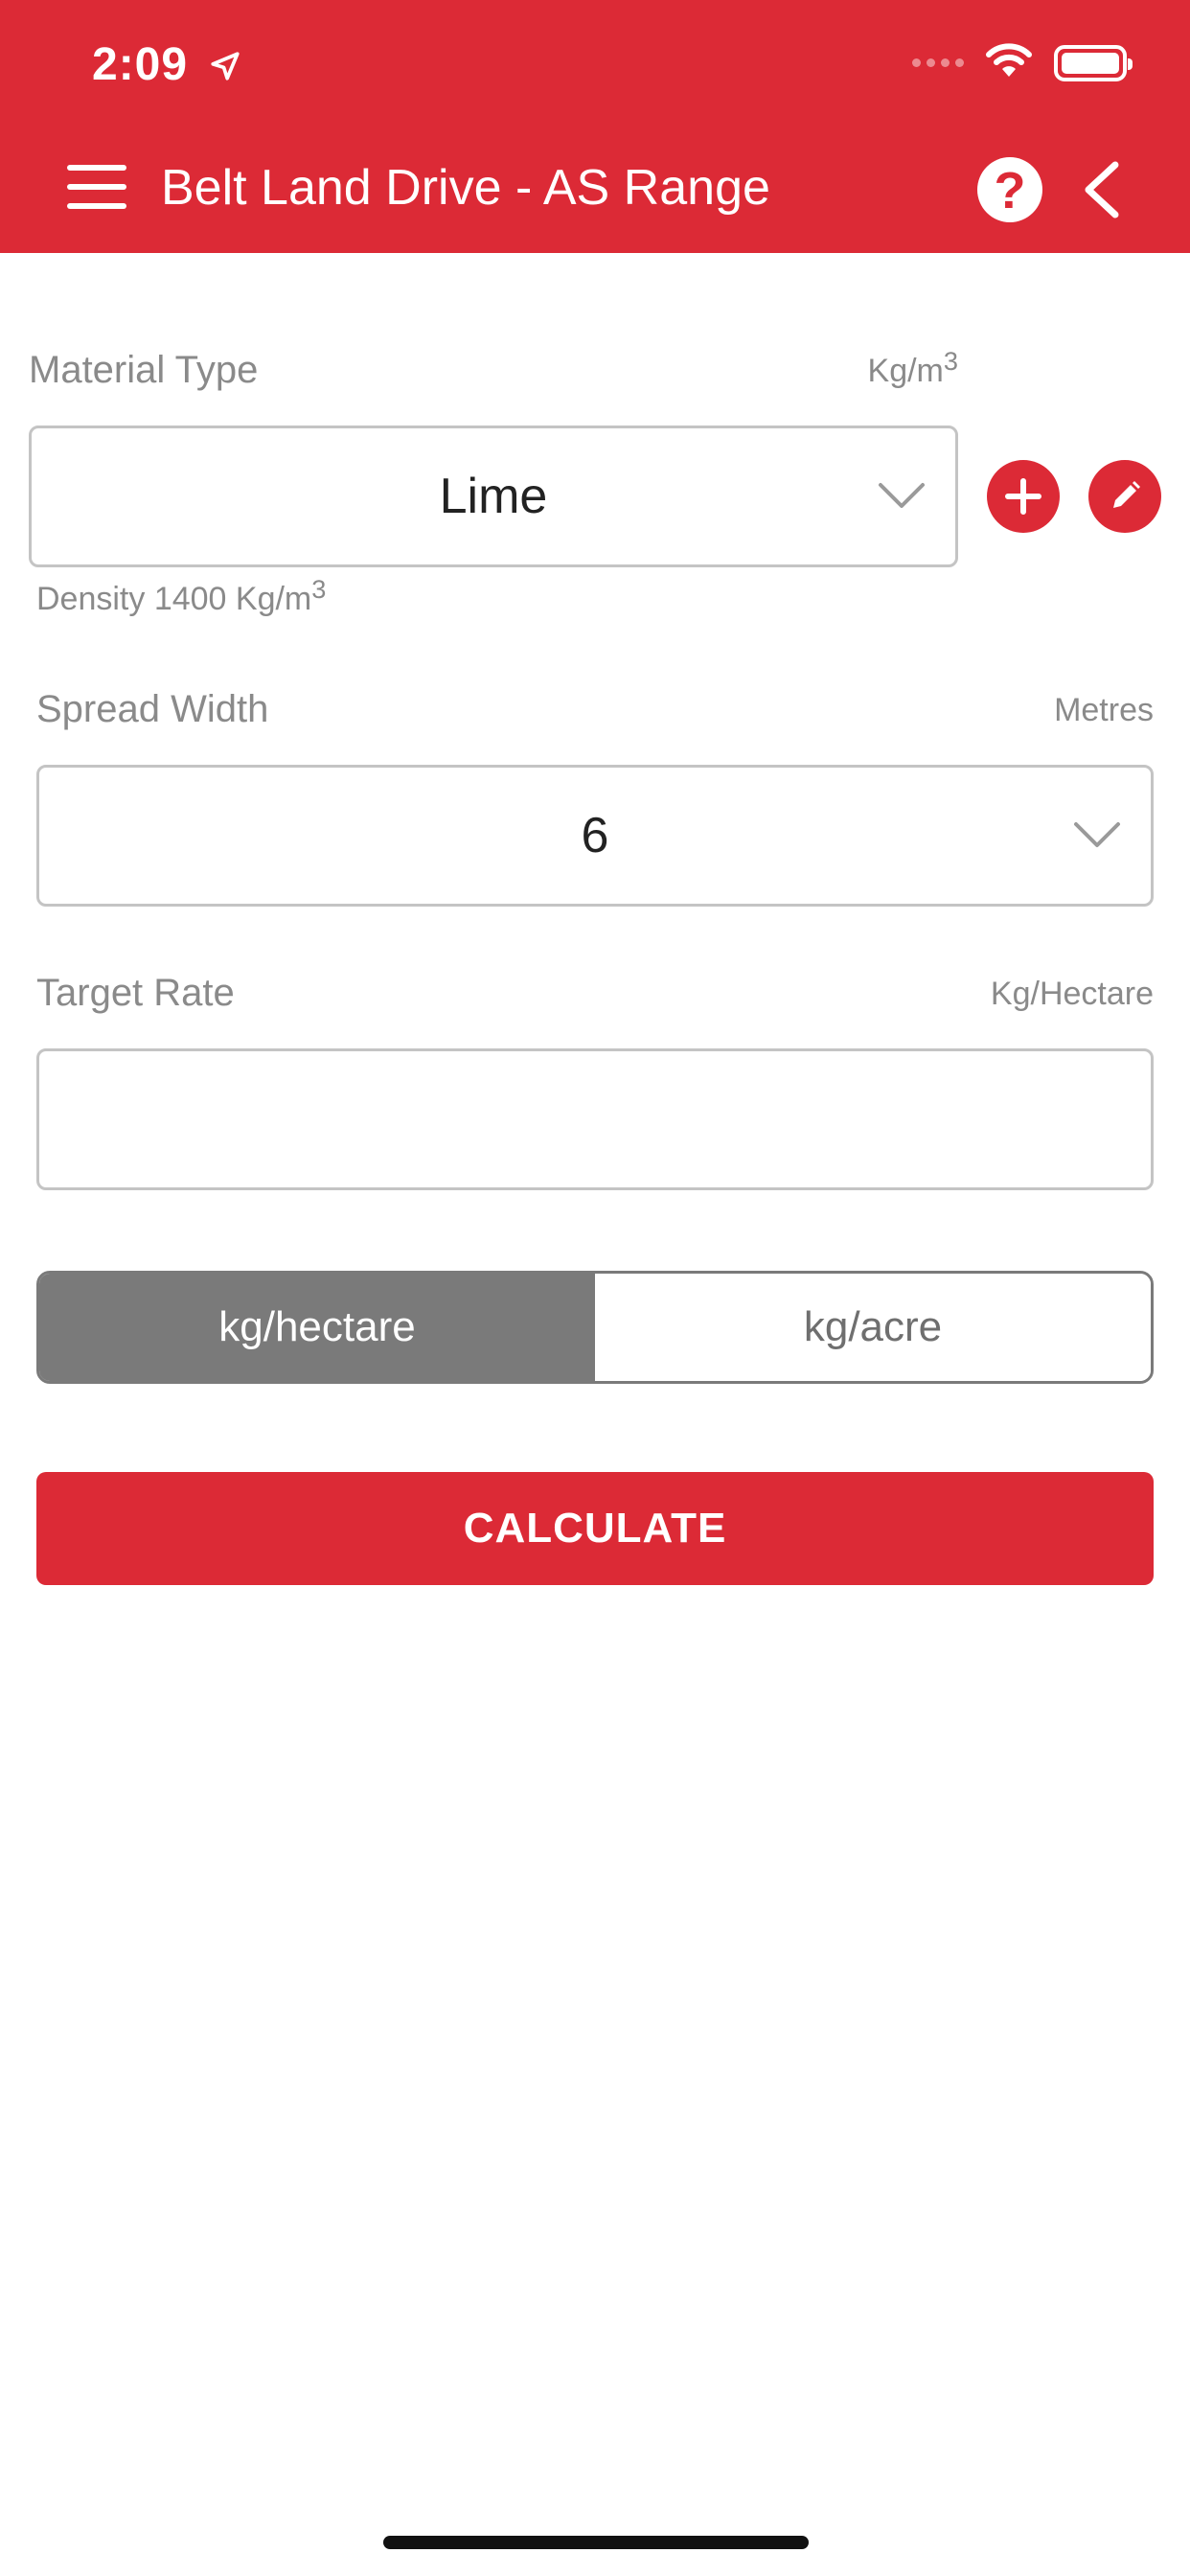  I want to click on toggle-kg-hectare: kg/hectare, so click(317, 1327).